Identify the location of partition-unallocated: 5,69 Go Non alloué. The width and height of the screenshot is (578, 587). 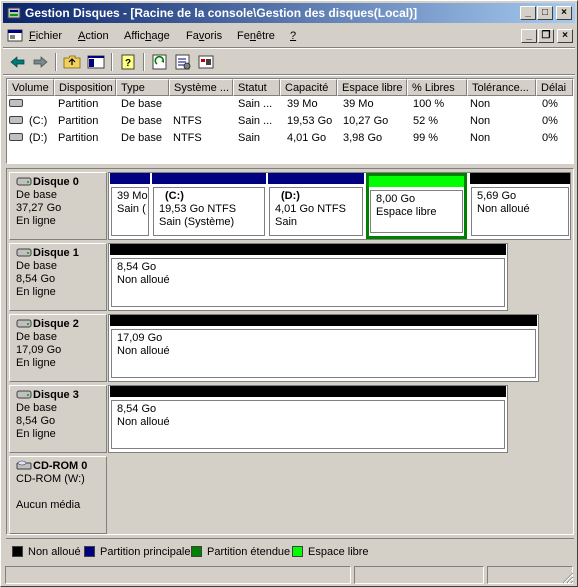
(520, 206).